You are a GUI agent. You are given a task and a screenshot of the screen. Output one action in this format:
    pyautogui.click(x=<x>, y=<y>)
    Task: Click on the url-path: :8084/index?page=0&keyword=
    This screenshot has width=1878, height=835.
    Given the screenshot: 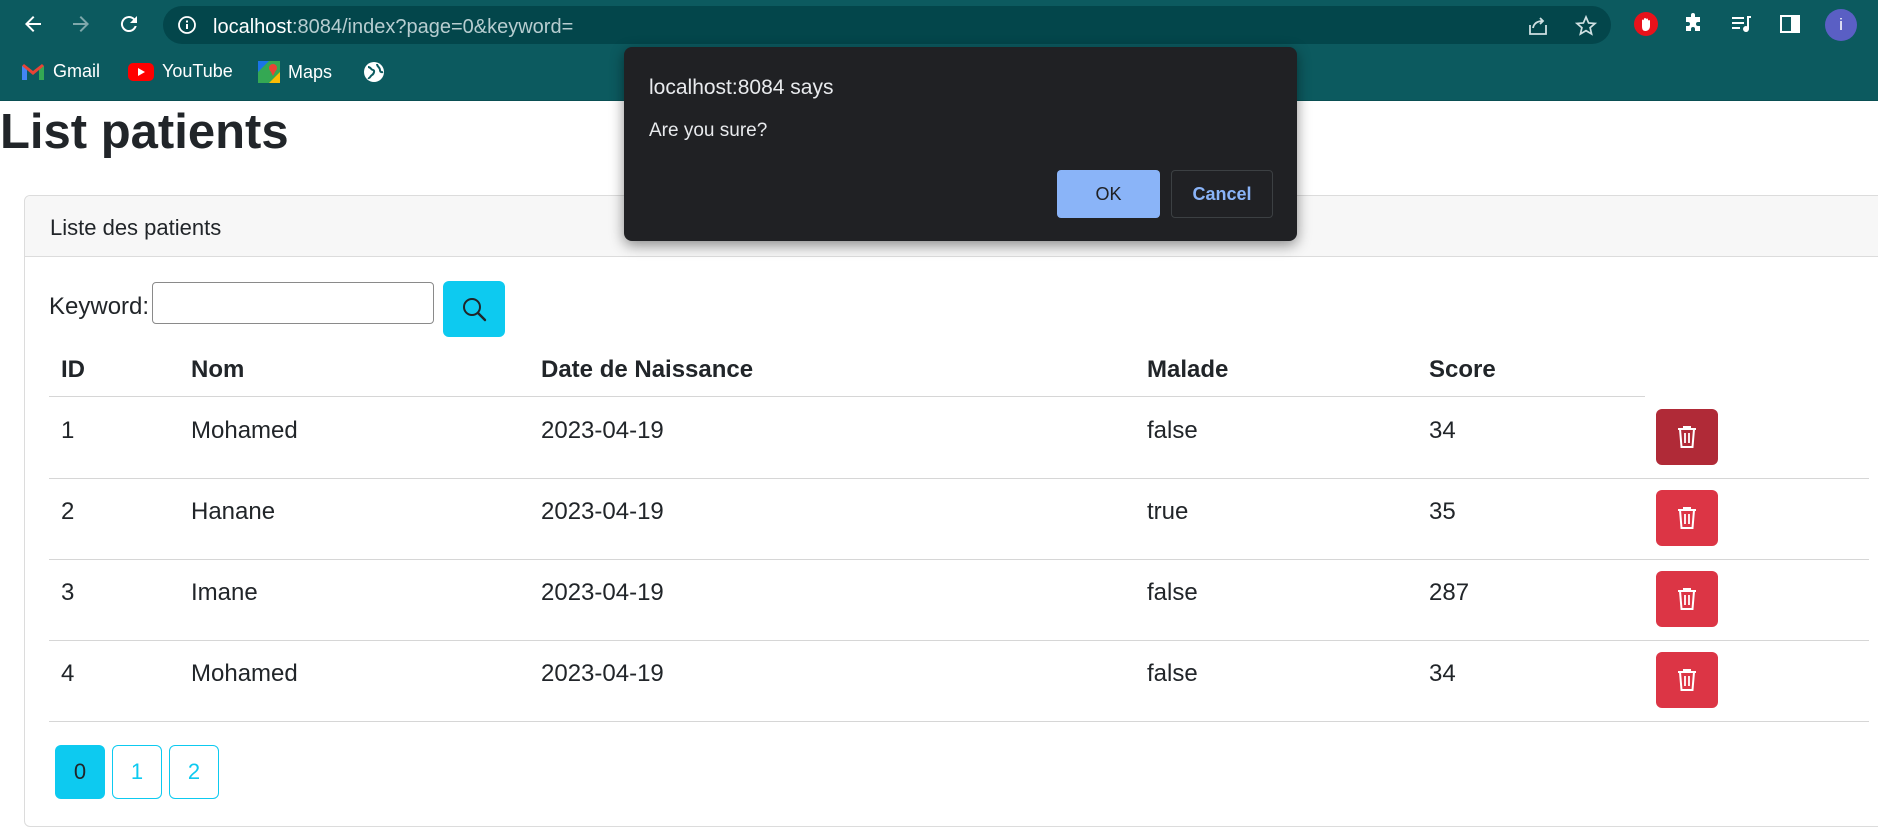 What is the action you would take?
    pyautogui.click(x=432, y=27)
    